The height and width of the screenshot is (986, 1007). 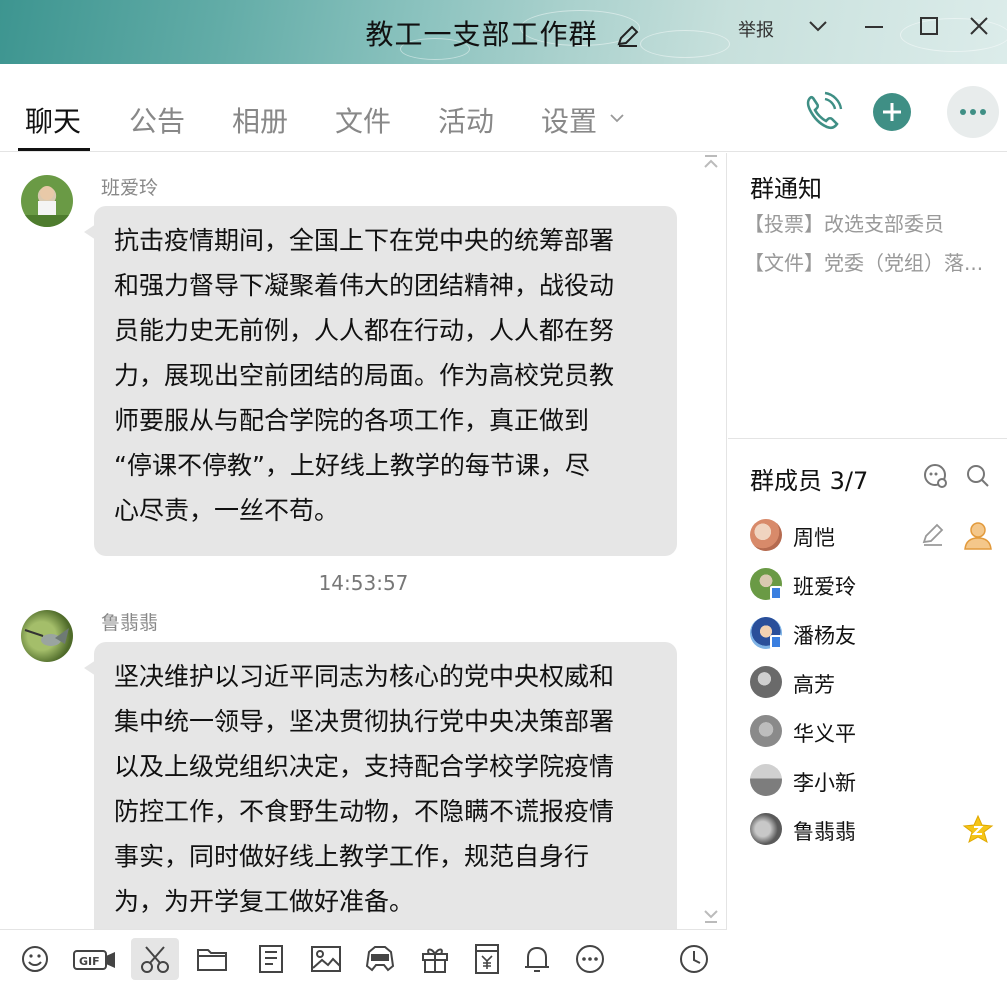 What do you see at coordinates (212, 959) in the screenshot?
I see `folder-icon` at bounding box center [212, 959].